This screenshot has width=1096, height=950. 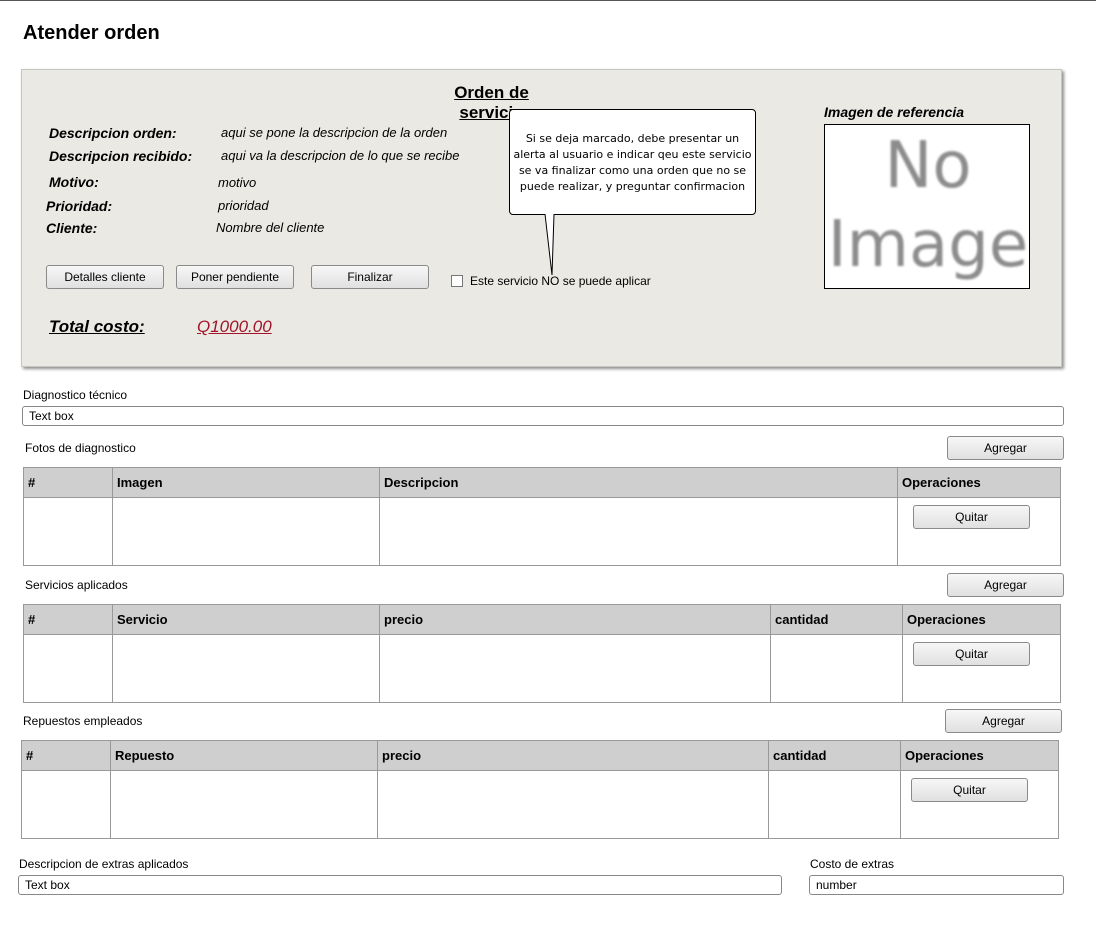 I want to click on priority-value: prioridad, so click(x=243, y=205).